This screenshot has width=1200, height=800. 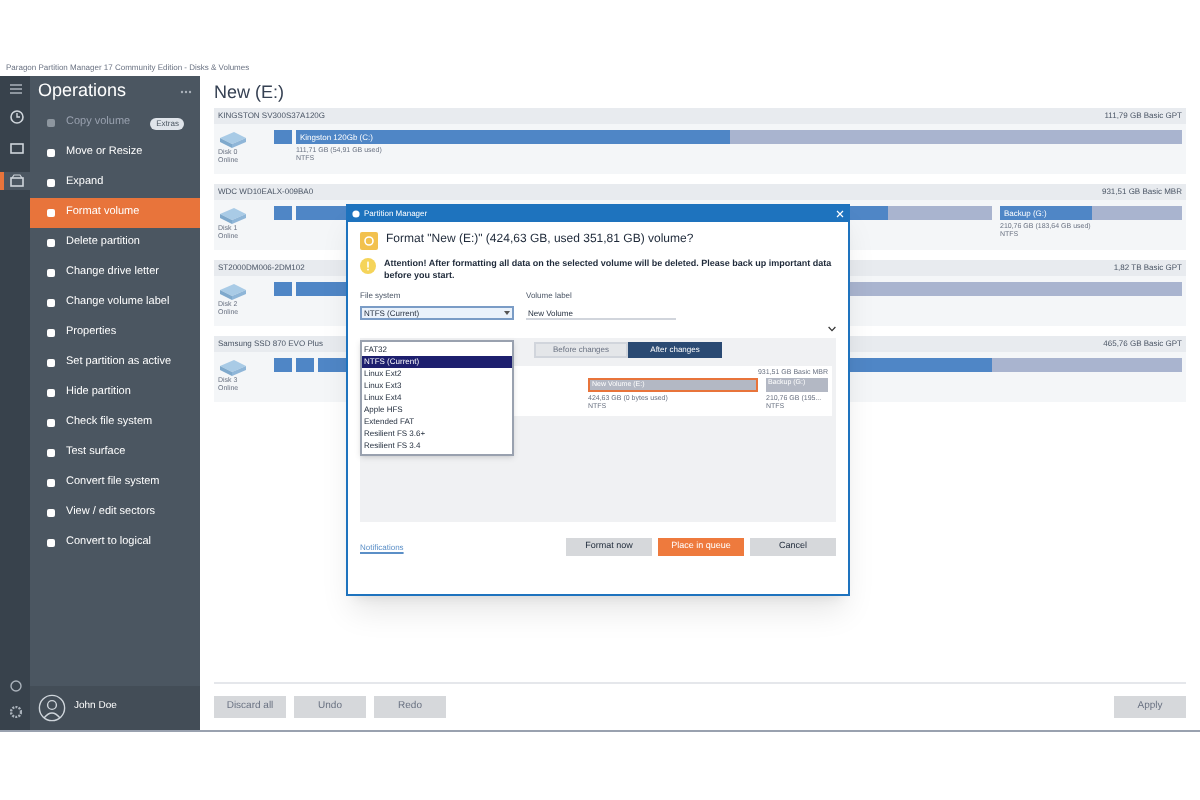 I want to click on page-heading: New (E:), so click(x=250, y=93).